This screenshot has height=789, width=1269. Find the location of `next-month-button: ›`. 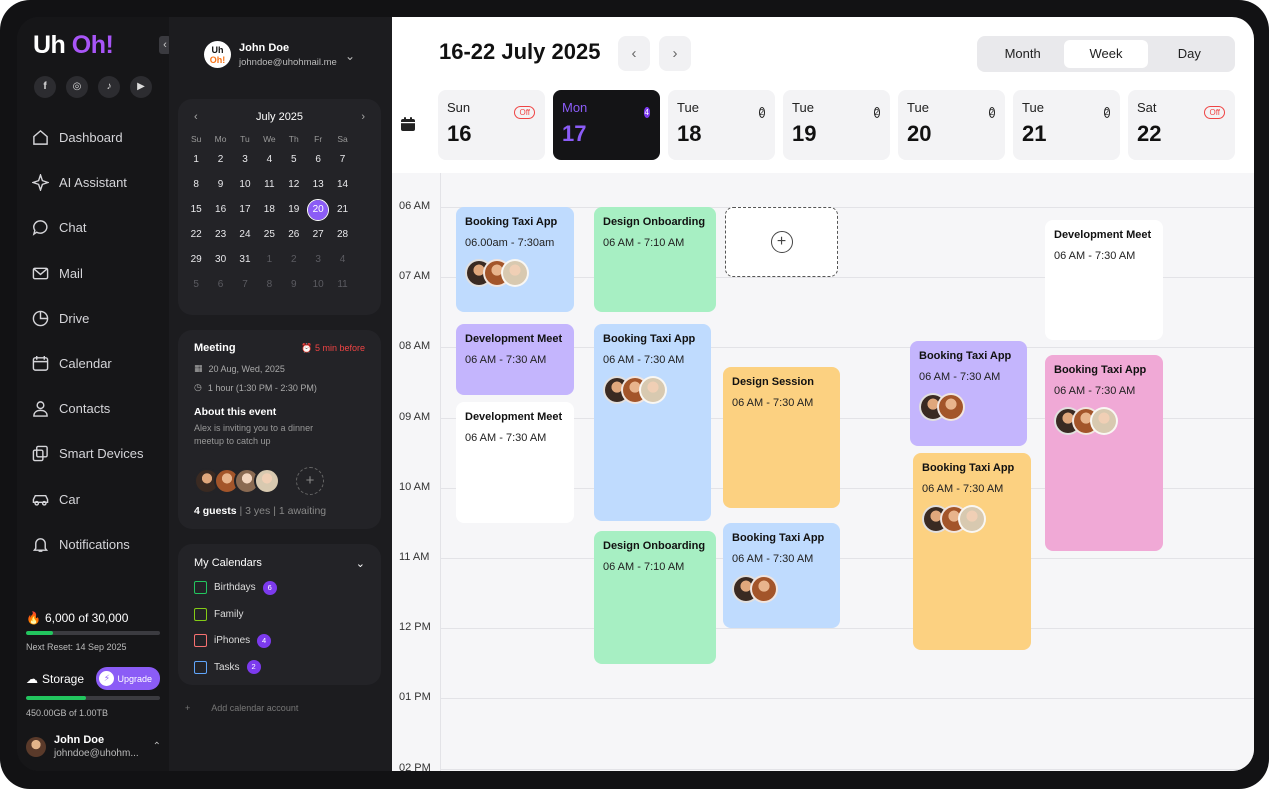

next-month-button: › is located at coordinates (363, 117).